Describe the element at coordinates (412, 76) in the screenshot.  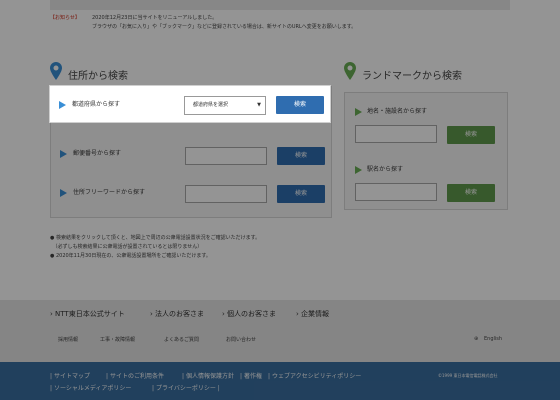
I see `landmark-search-title: ランドマークから検索` at that location.